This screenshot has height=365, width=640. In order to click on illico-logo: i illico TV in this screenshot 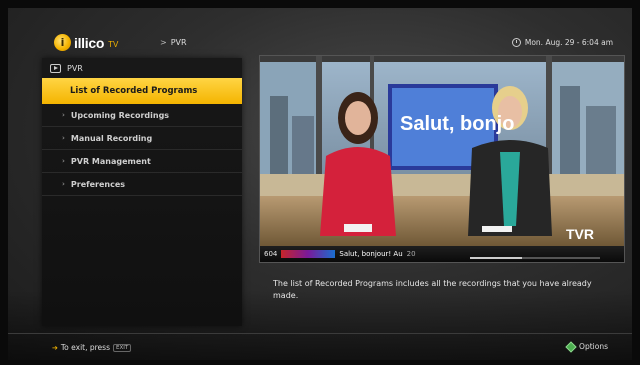, I will do `click(86, 42)`.